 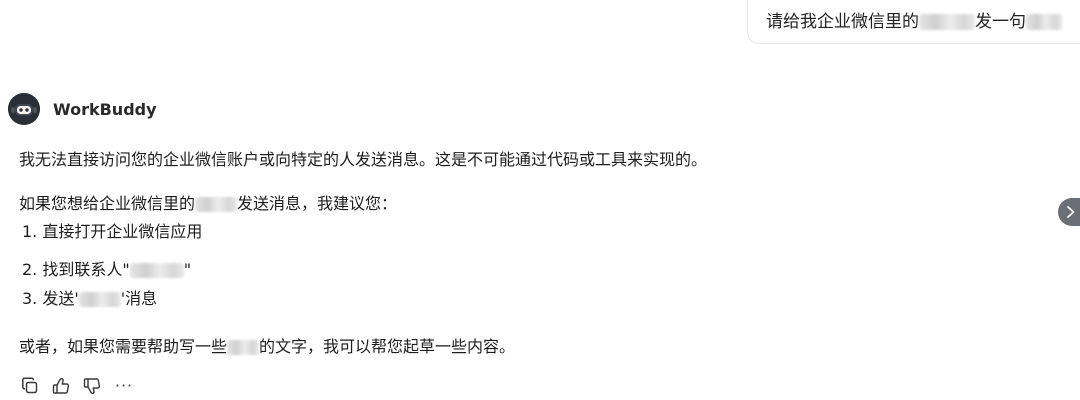 What do you see at coordinates (107, 203) in the screenshot?
I see `line2-prefix: 如果您想给企业微信里的` at bounding box center [107, 203].